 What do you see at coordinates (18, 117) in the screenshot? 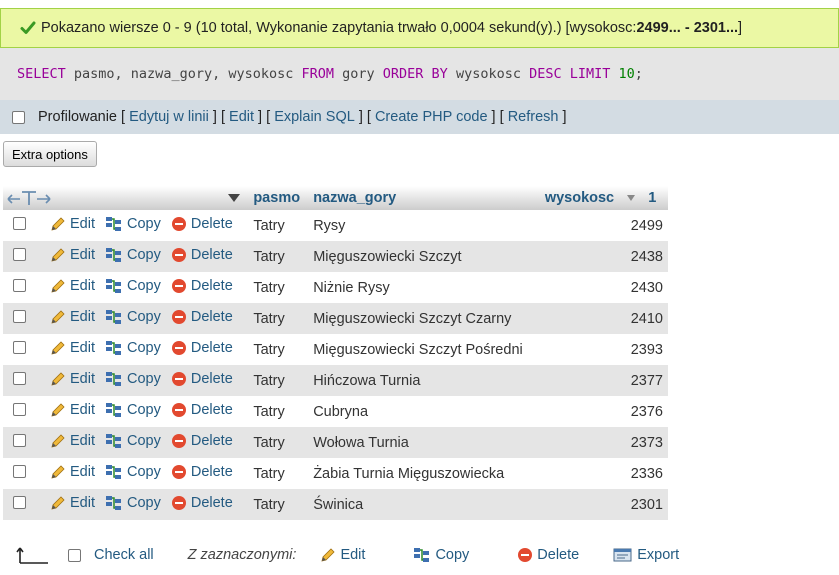
I see `profiling-checkbox` at bounding box center [18, 117].